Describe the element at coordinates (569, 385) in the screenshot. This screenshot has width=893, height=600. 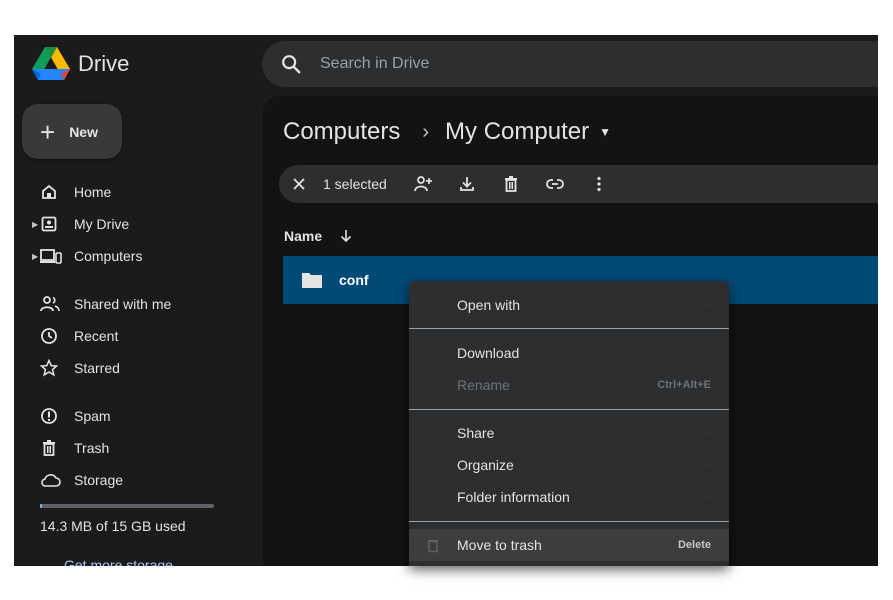
I see `menu-item-rename: Rename Ctrl+Alt+E` at that location.